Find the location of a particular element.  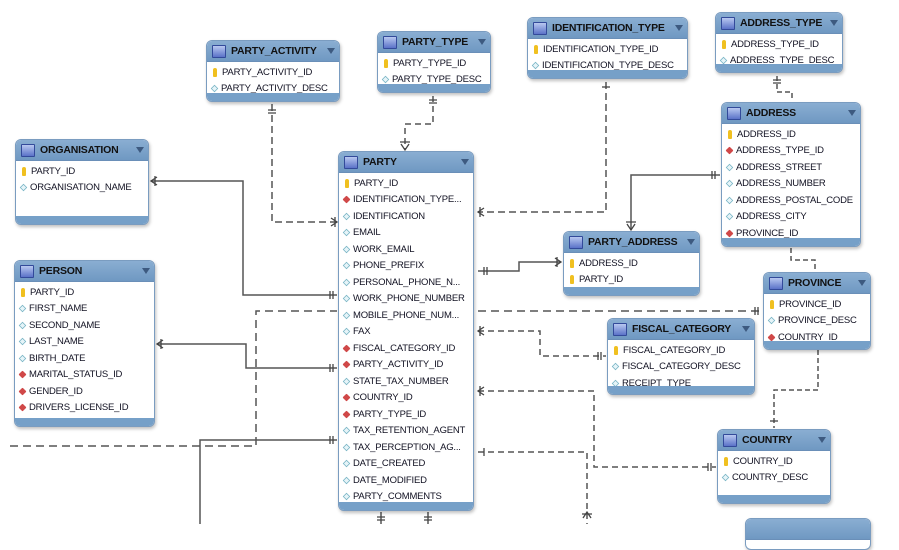

table-country: COUNTRY COUNTRY_ID COUNTRY_DESC is located at coordinates (774, 466).